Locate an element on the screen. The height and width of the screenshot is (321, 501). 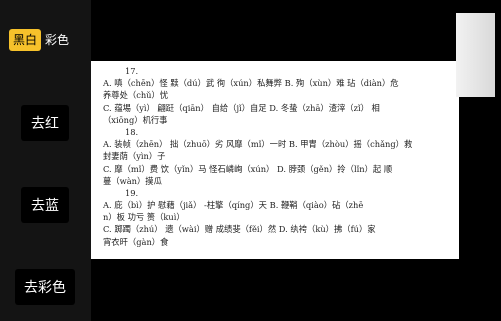
doc-line: 19. is located at coordinates (132, 192).